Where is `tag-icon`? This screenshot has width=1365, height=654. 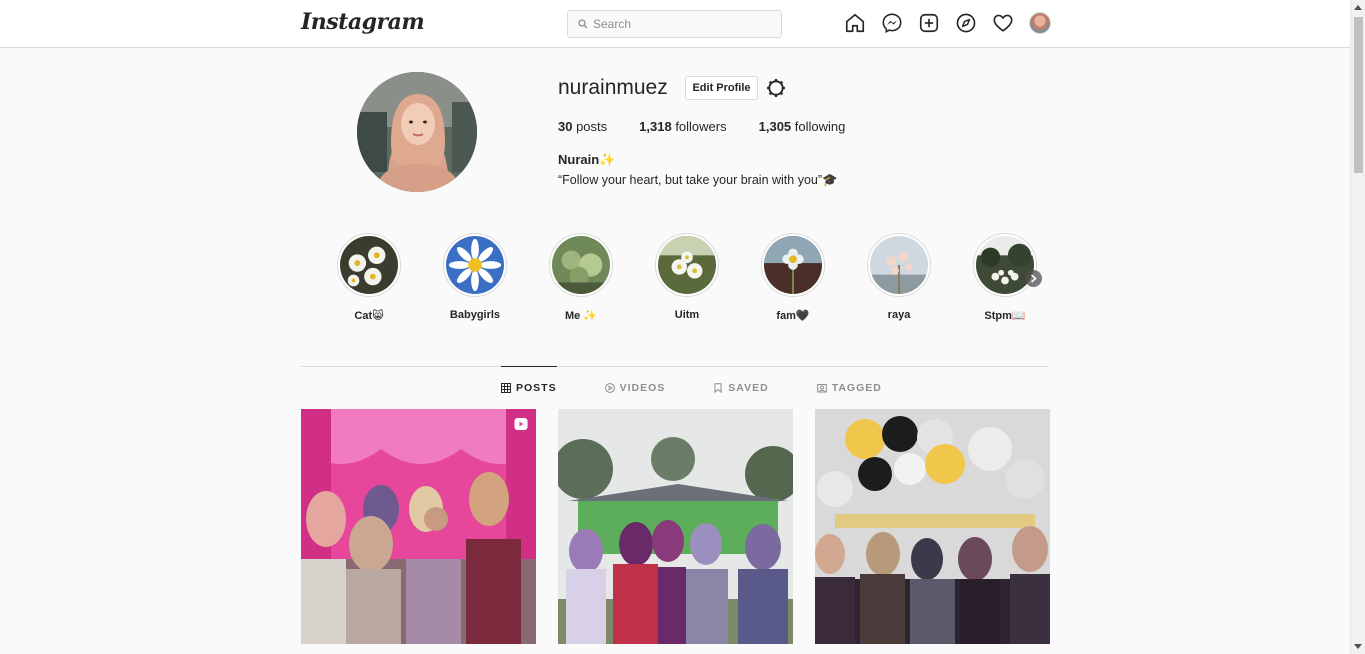
tag-icon is located at coordinates (821, 387).